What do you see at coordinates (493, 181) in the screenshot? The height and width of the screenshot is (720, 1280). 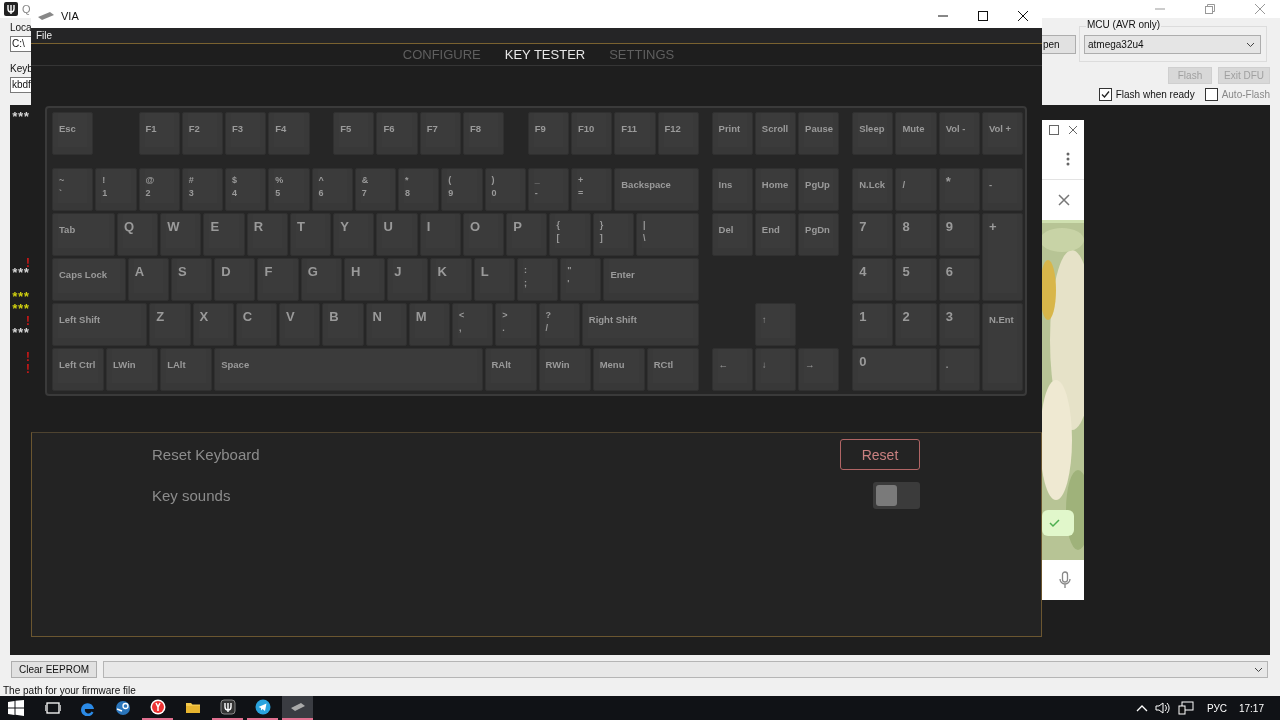 I see `key-legend: )` at bounding box center [493, 181].